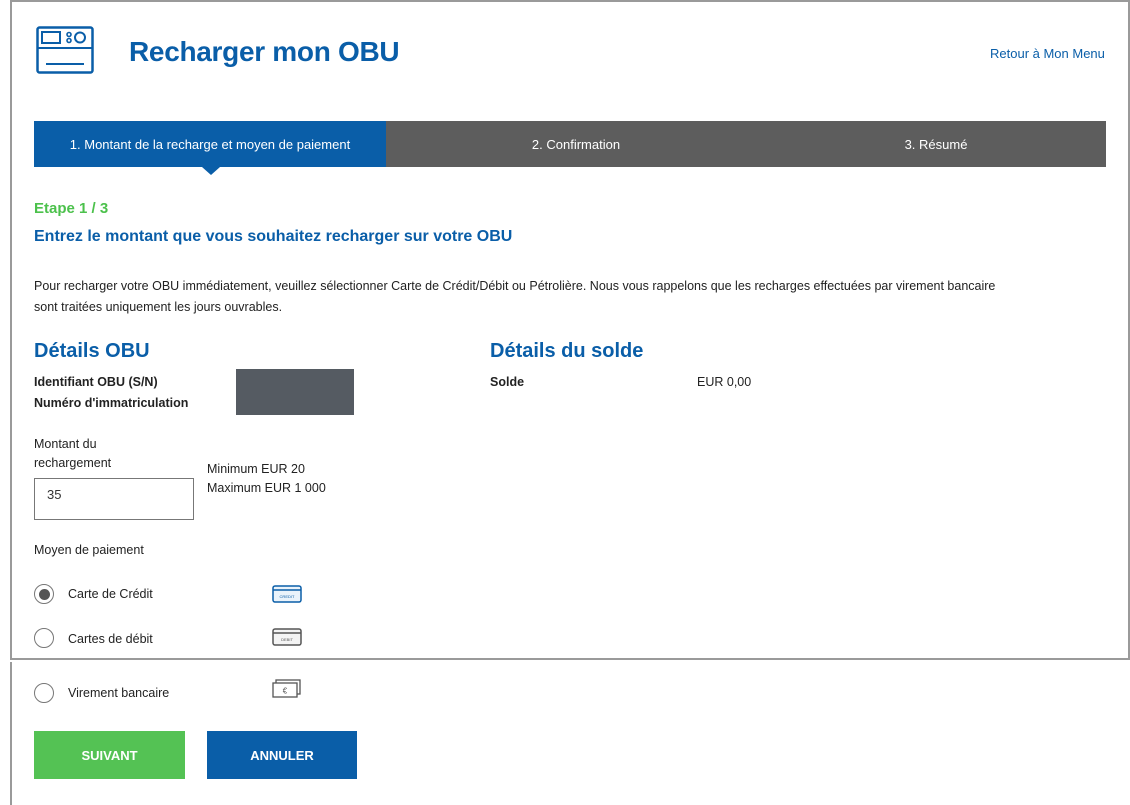 This screenshot has width=1130, height=805. I want to click on balance-label: Solde, so click(507, 382).